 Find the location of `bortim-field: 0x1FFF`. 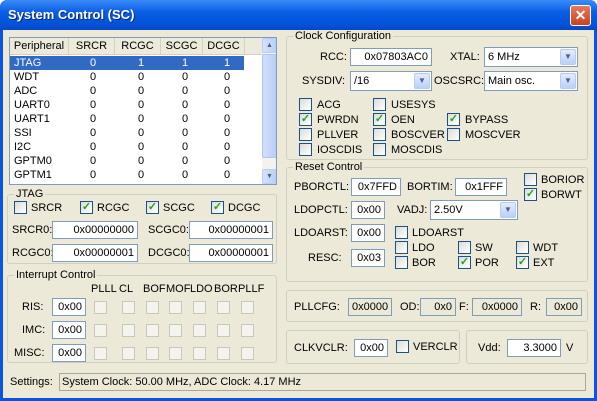

bortim-field: 0x1FFF is located at coordinates (481, 187).